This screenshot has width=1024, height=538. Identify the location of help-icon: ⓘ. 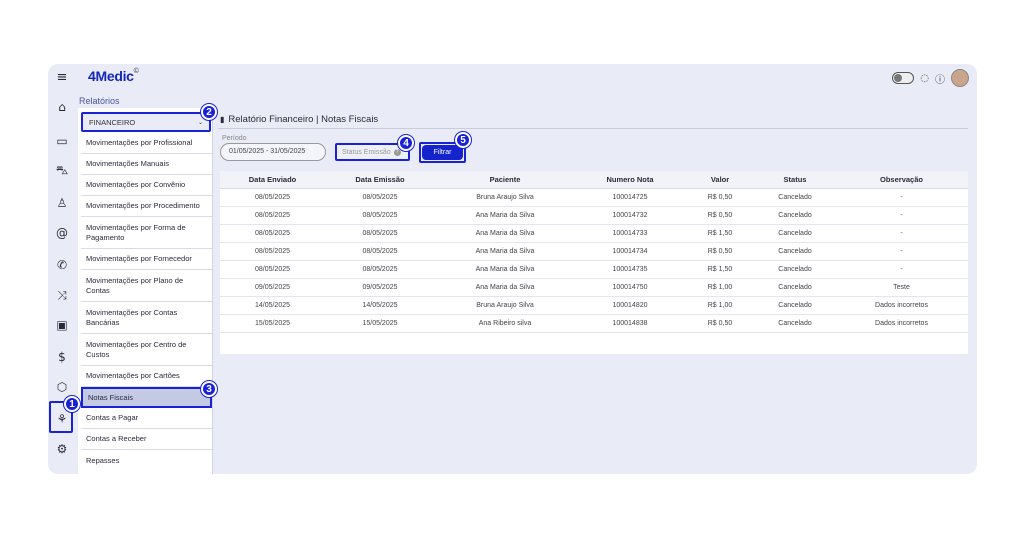
(940, 78).